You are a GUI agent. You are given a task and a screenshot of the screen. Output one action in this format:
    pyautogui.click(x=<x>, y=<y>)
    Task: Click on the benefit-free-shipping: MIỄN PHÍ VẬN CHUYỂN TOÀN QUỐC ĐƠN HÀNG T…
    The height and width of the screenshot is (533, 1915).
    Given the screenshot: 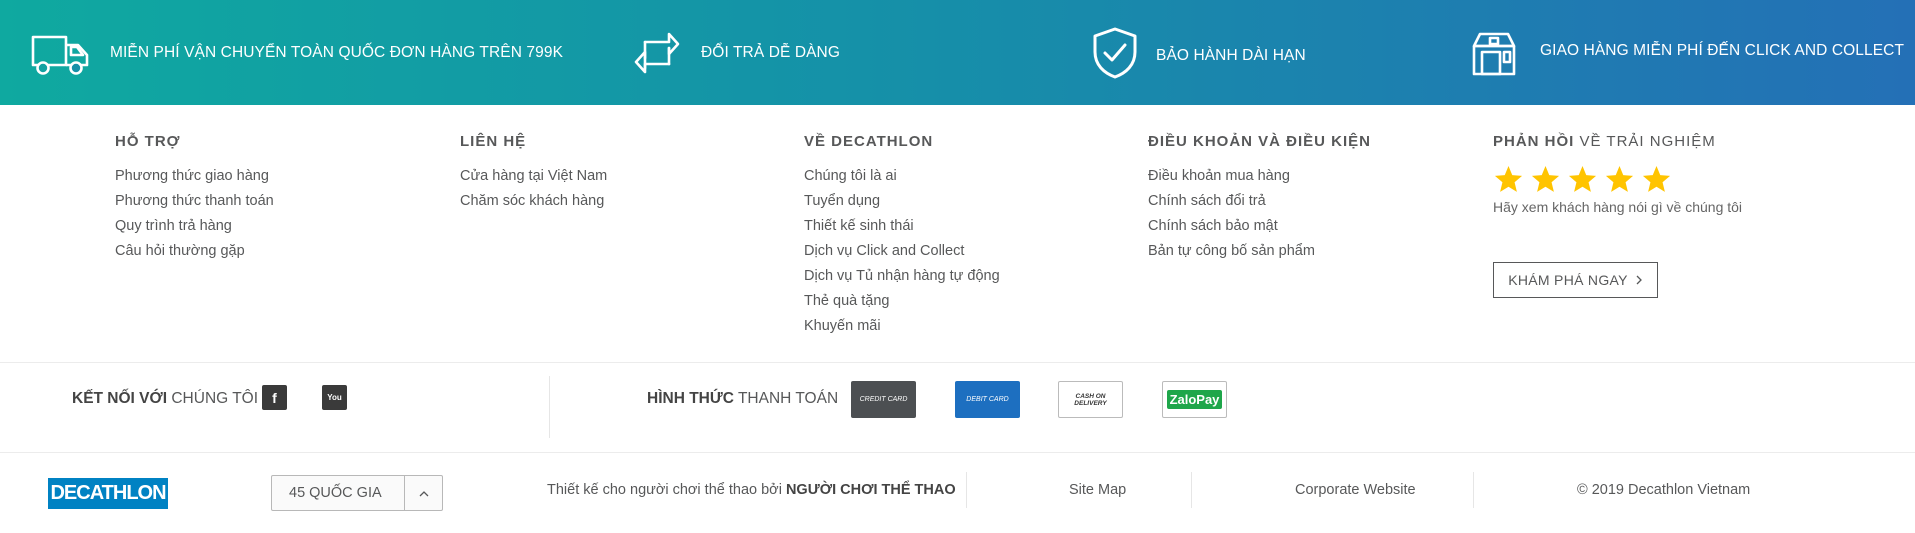 What is the action you would take?
    pyautogui.click(x=296, y=52)
    